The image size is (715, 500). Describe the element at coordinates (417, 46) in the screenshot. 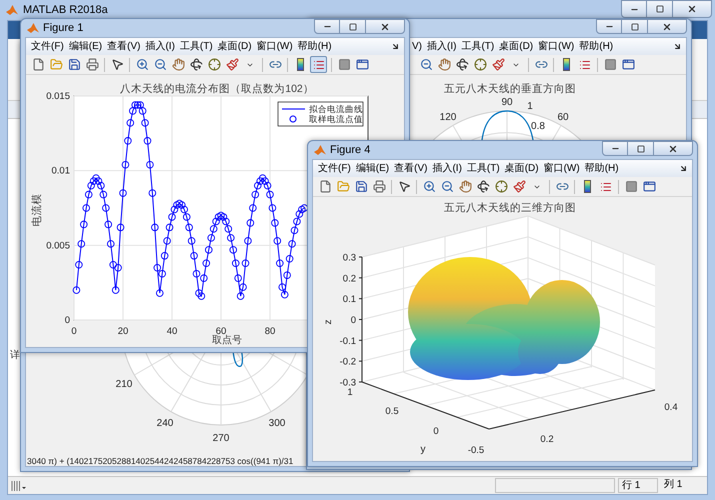

I see `menu-item: V)` at that location.